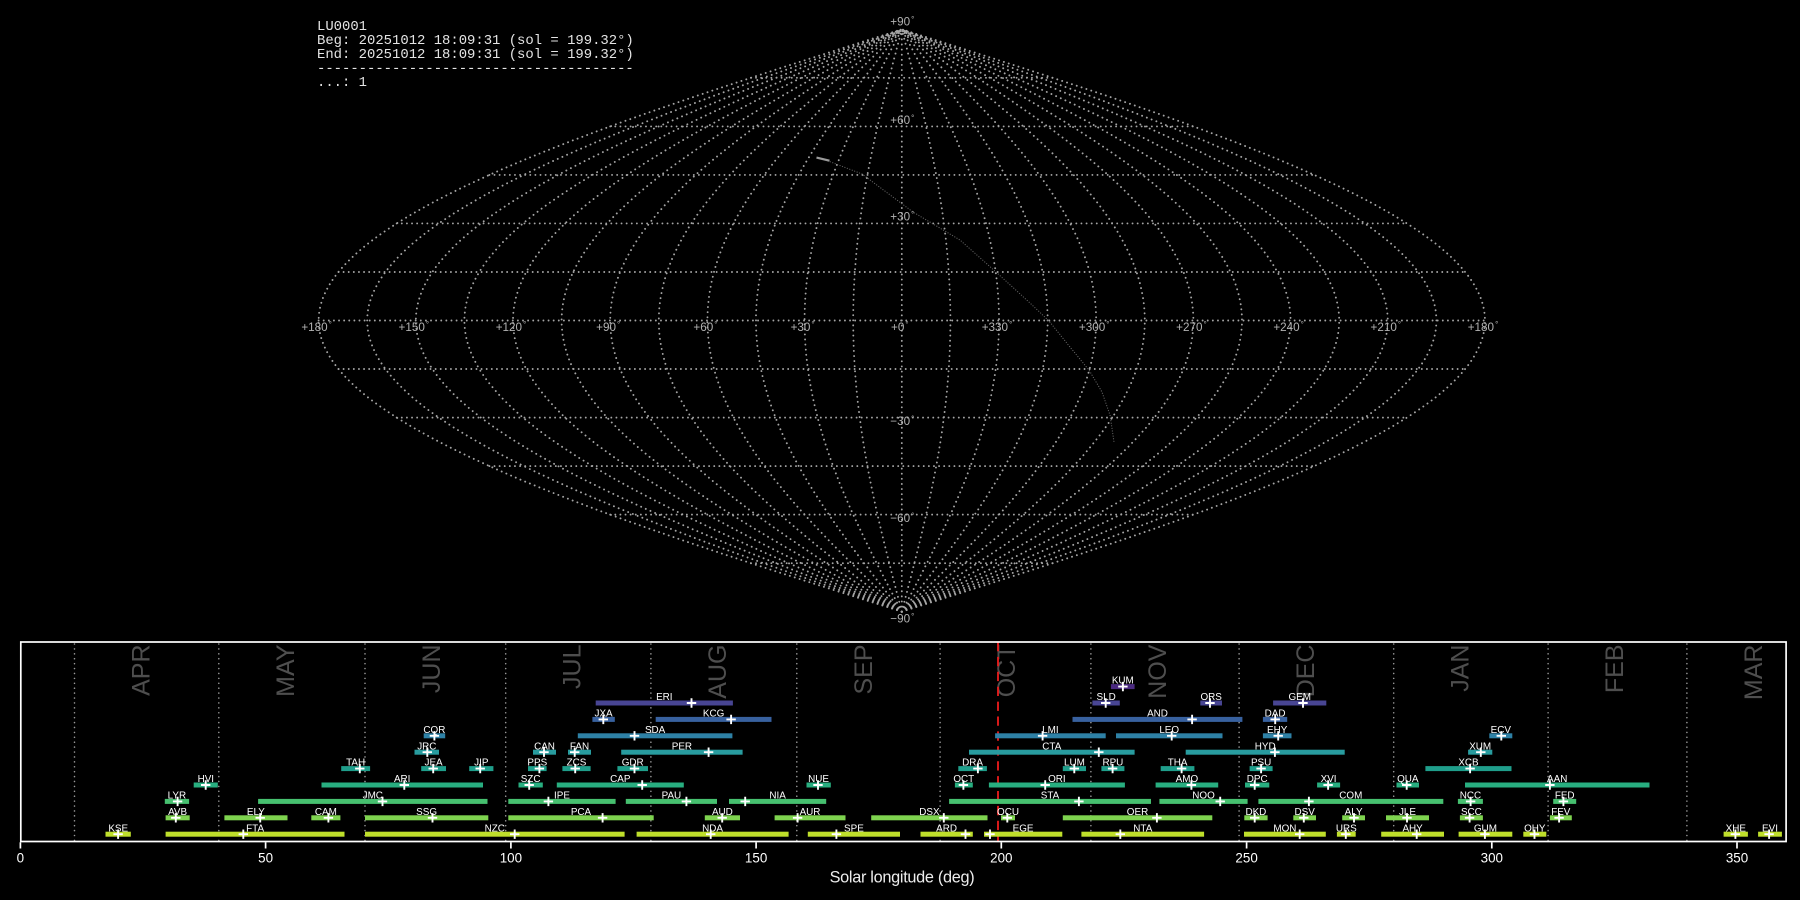 The width and height of the screenshot is (1800, 900). Describe the element at coordinates (1754, 673) in the screenshot. I see `svg-text: MAR` at that location.